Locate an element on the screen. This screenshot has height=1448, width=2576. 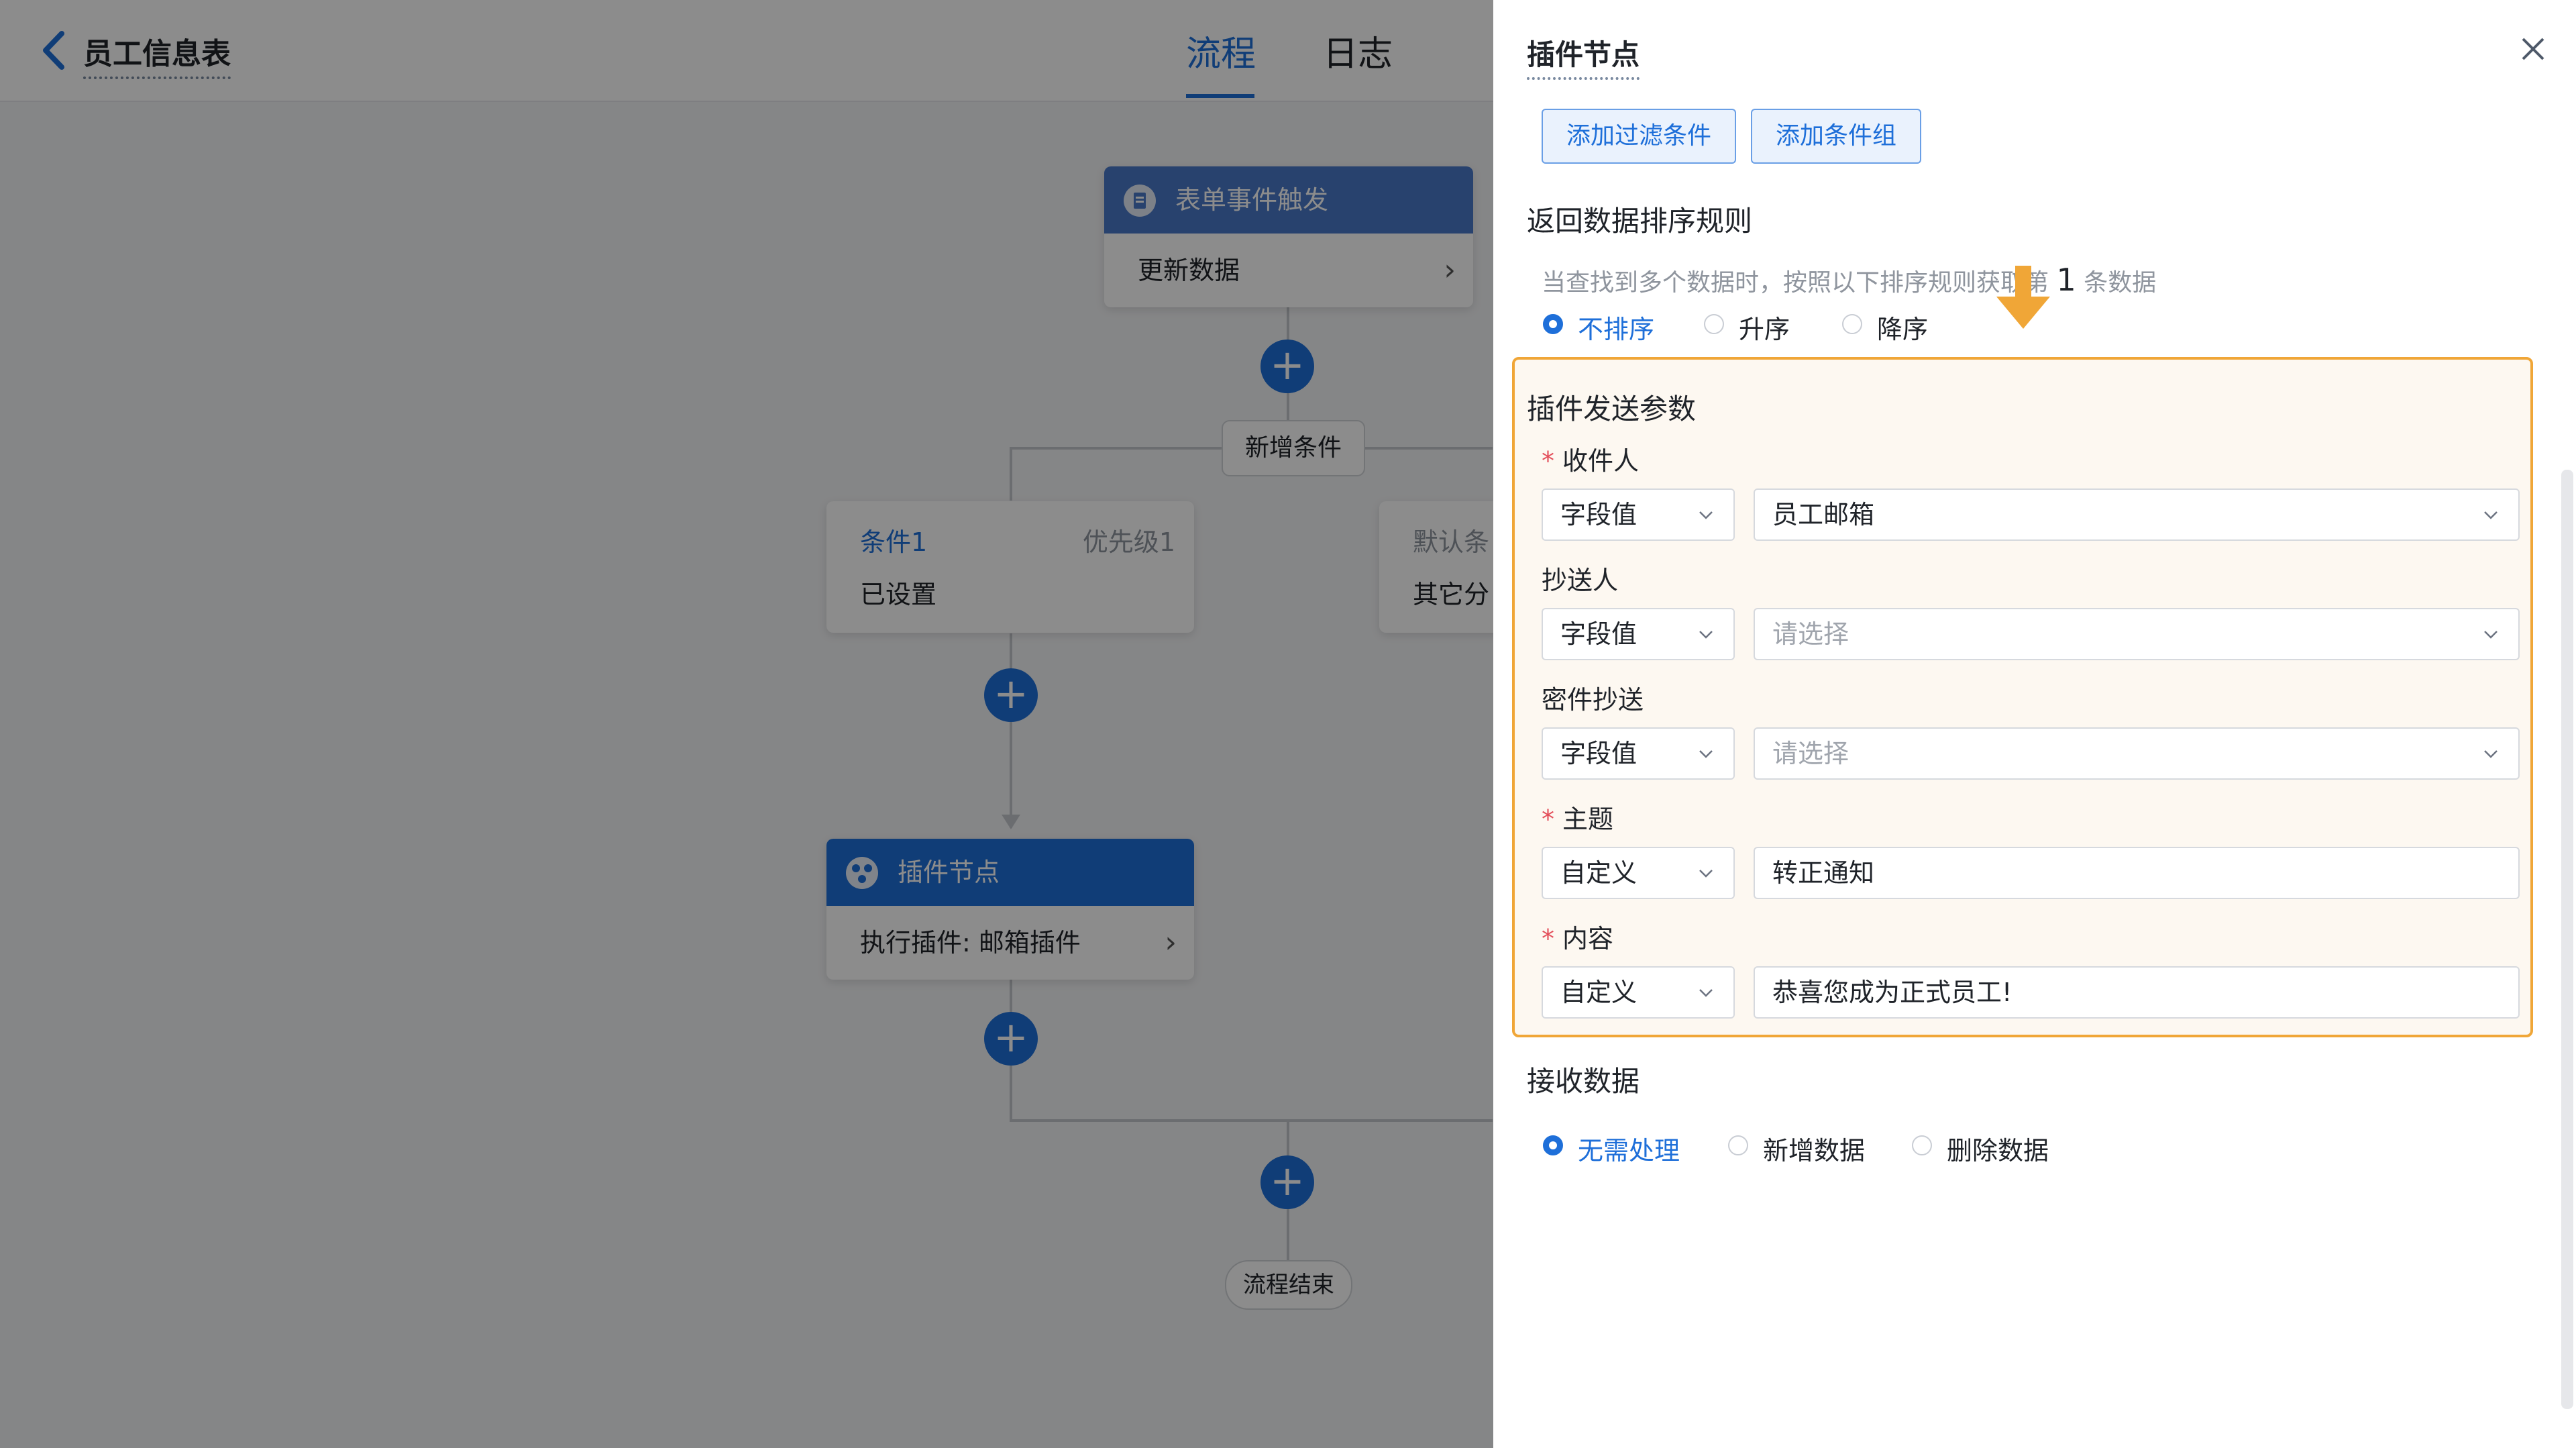
field-label: * 主题 is located at coordinates (1577, 816).